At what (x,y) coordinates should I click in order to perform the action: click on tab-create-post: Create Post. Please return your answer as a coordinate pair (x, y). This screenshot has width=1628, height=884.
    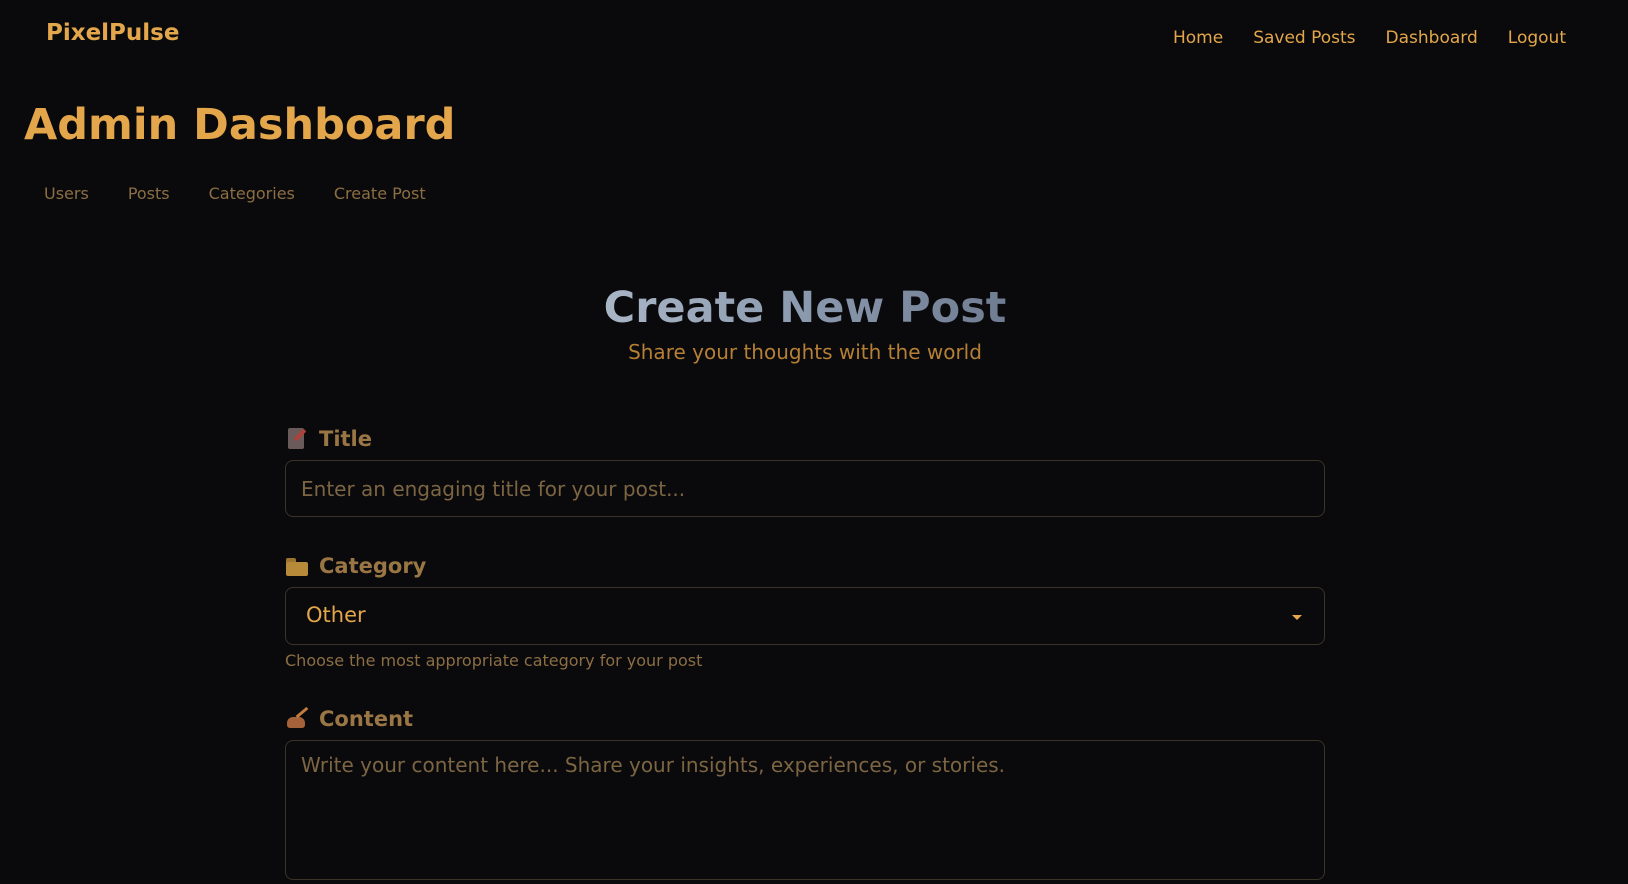
    Looking at the image, I should click on (380, 193).